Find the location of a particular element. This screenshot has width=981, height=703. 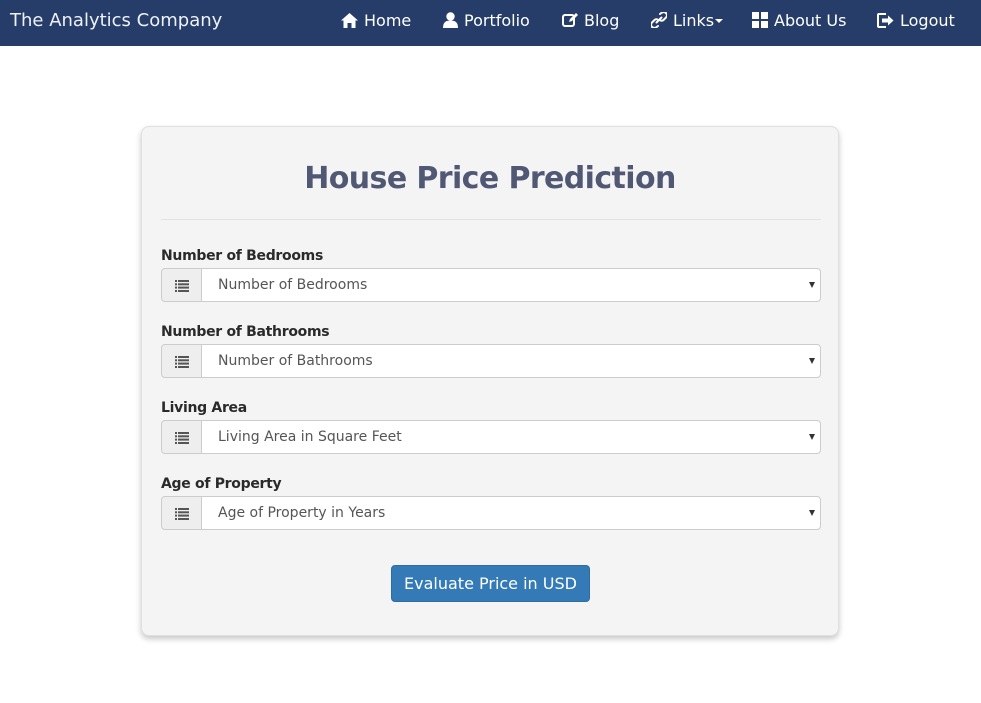

nav-home-label: Home is located at coordinates (388, 20).